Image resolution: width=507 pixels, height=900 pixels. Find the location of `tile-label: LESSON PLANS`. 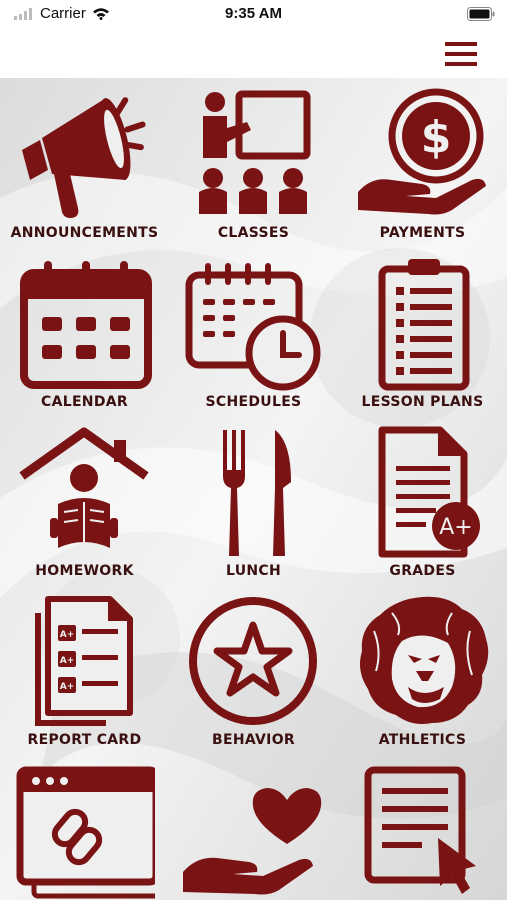

tile-label: LESSON PLANS is located at coordinates (422, 402).